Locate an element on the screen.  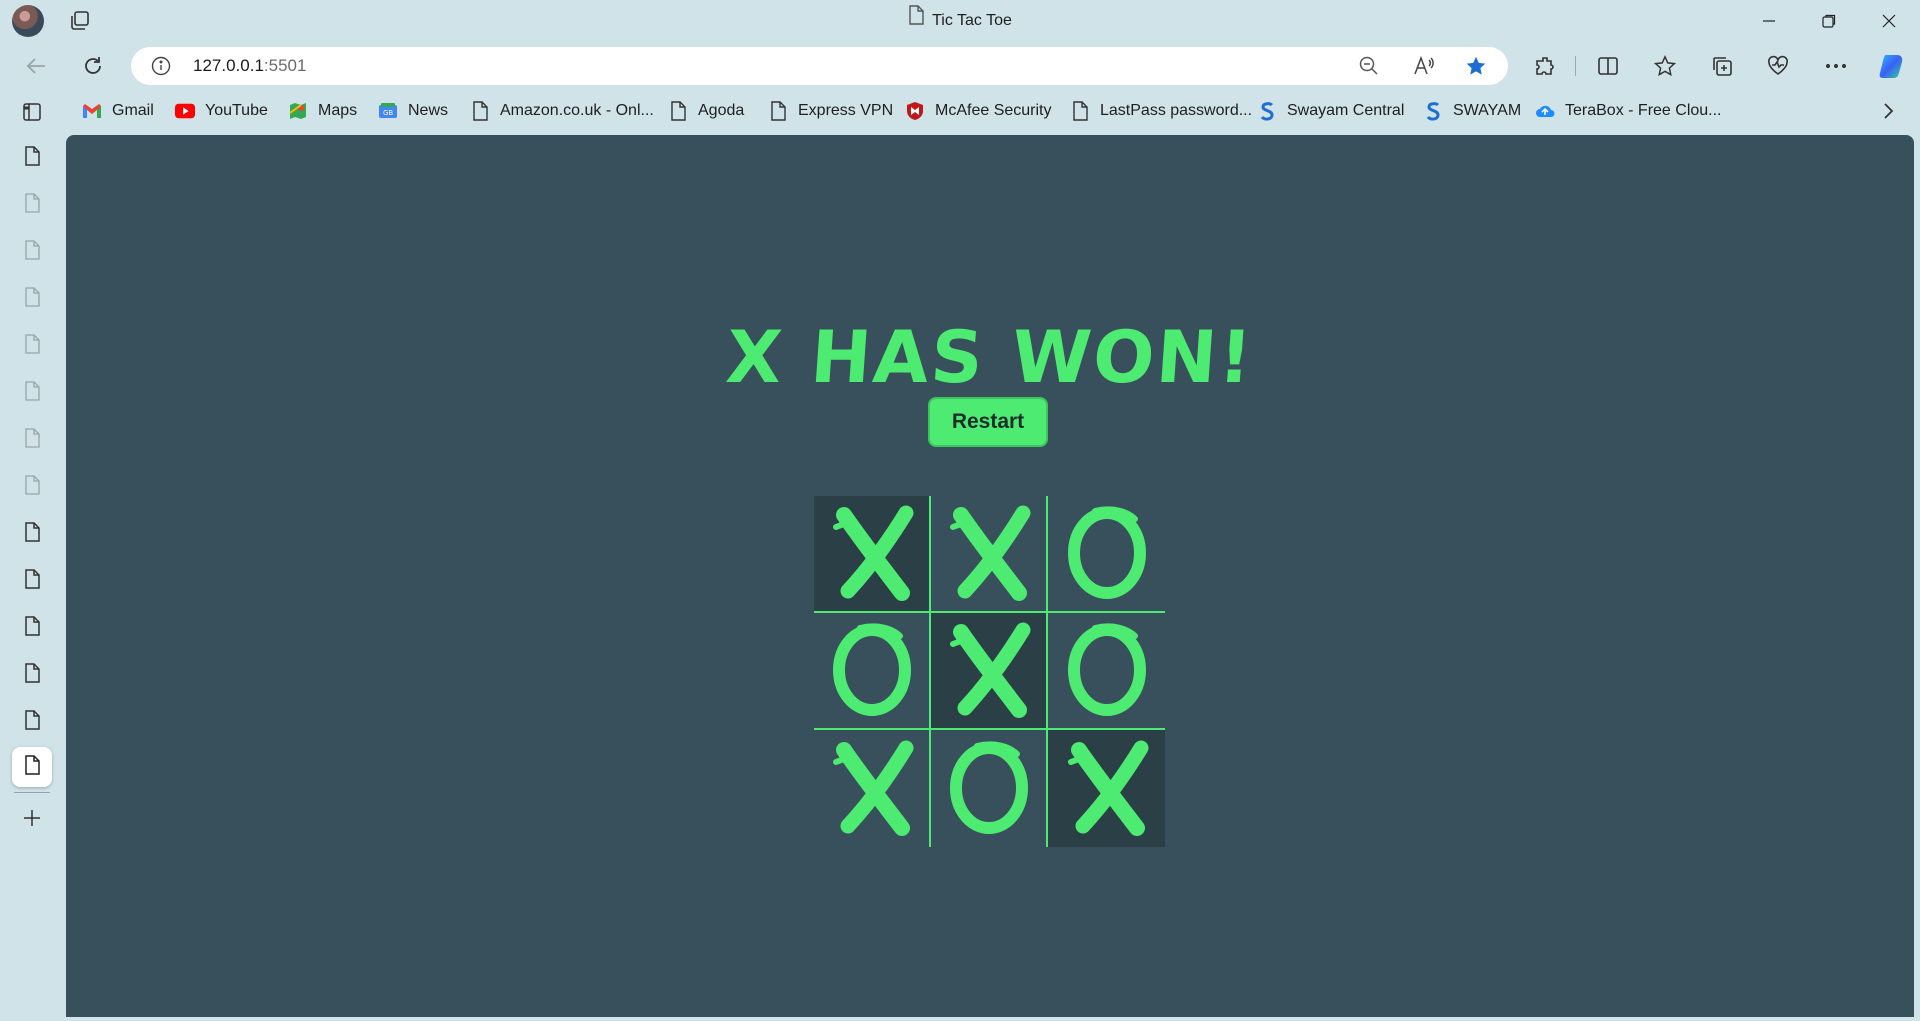
favorites-icon is located at coordinates (1665, 66).